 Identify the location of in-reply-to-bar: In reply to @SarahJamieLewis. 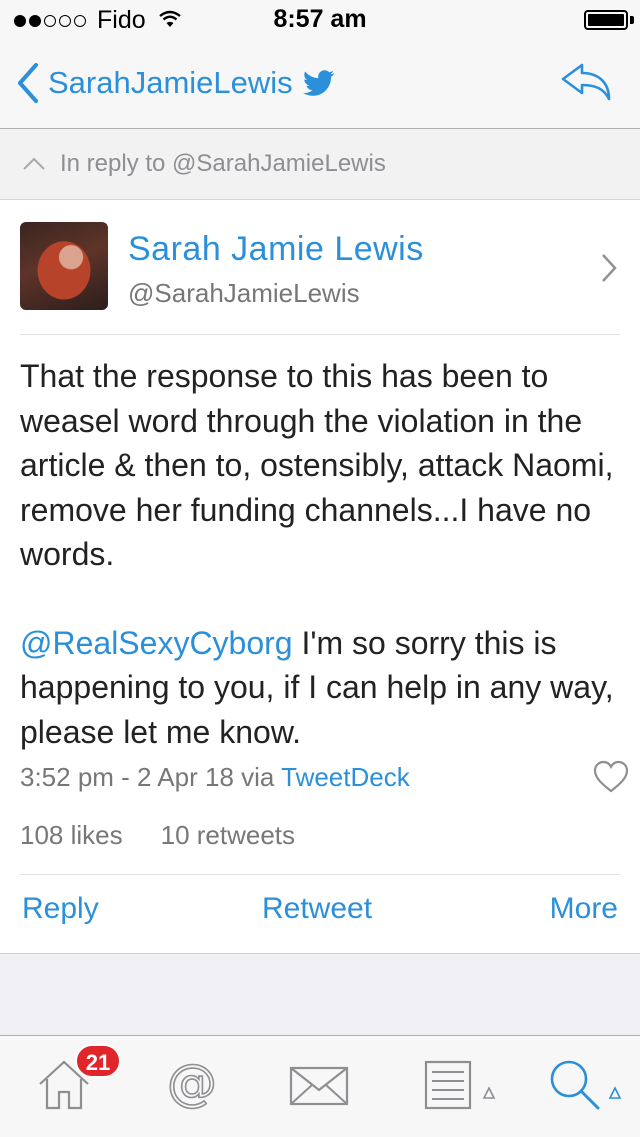
(320, 164).